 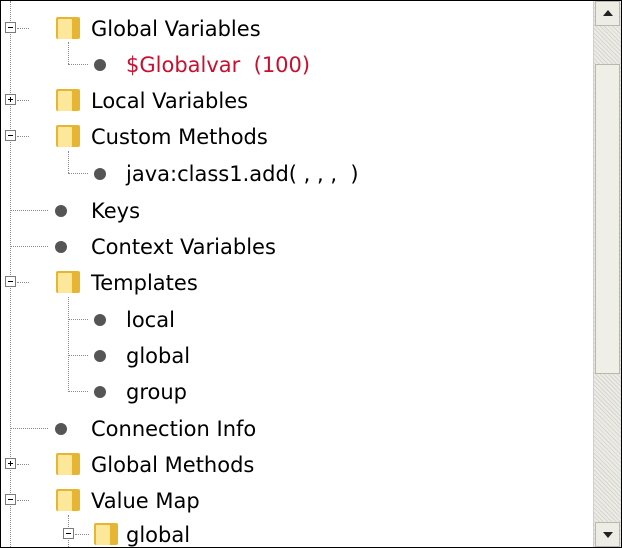 What do you see at coordinates (156, 392) in the screenshot?
I see `tree-item-label: group` at bounding box center [156, 392].